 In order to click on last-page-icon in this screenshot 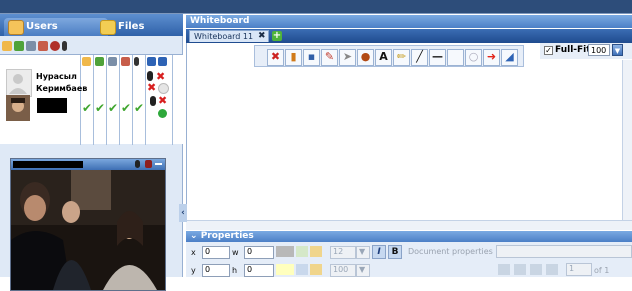, I will do `click(552, 269)`.